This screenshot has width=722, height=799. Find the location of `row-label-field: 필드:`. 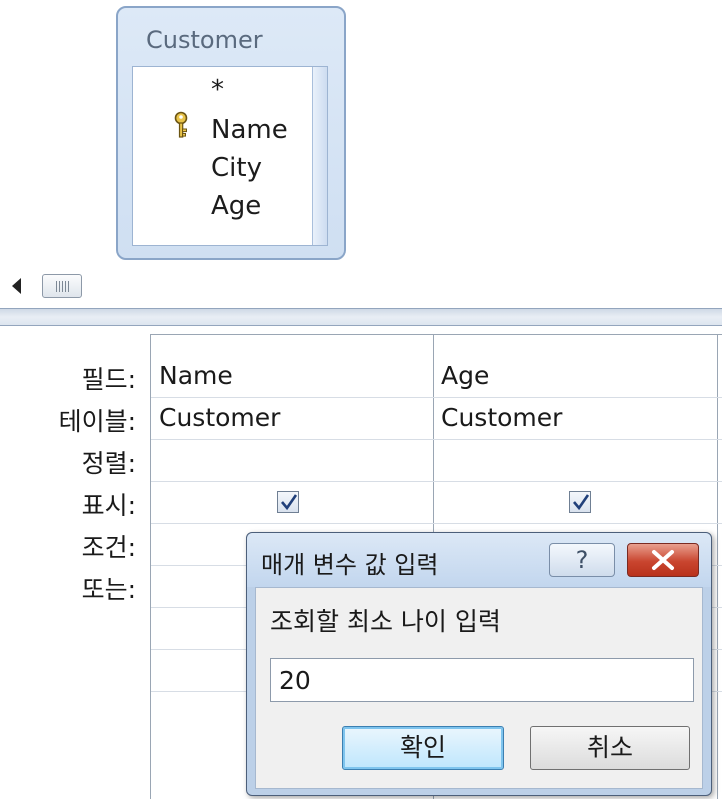

row-label-field: 필드: is located at coordinates (108, 379).